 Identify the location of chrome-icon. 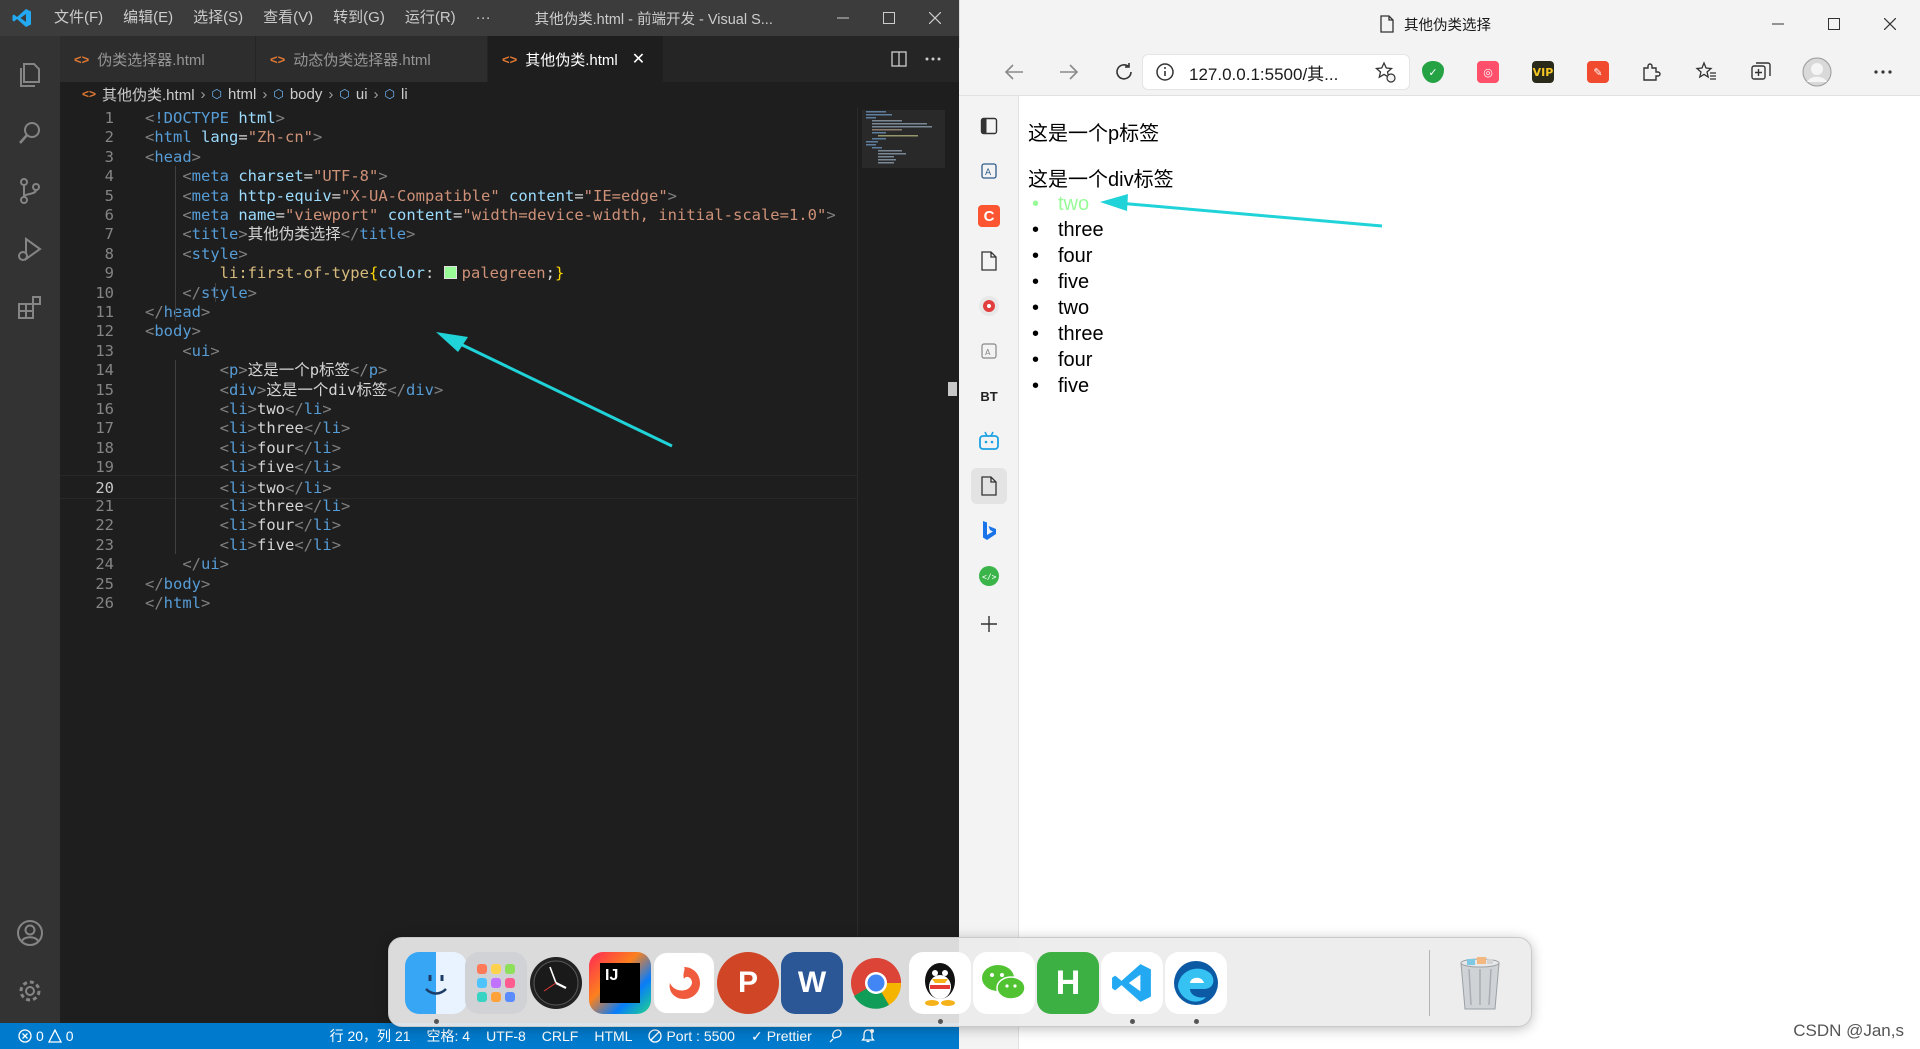
(876, 983).